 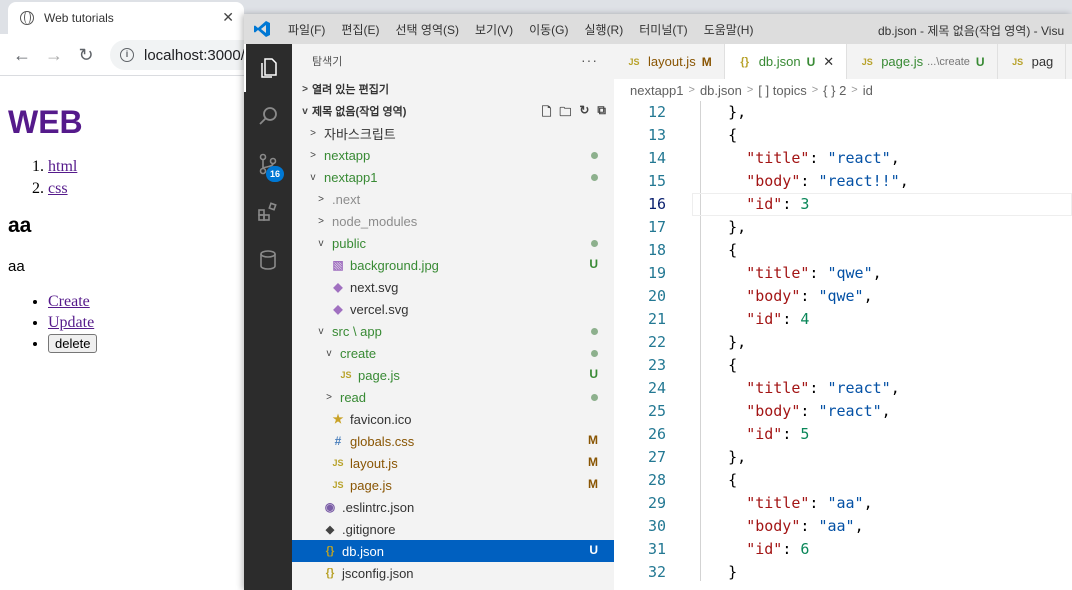 I want to click on js-file-icon: JS, so click(x=338, y=485).